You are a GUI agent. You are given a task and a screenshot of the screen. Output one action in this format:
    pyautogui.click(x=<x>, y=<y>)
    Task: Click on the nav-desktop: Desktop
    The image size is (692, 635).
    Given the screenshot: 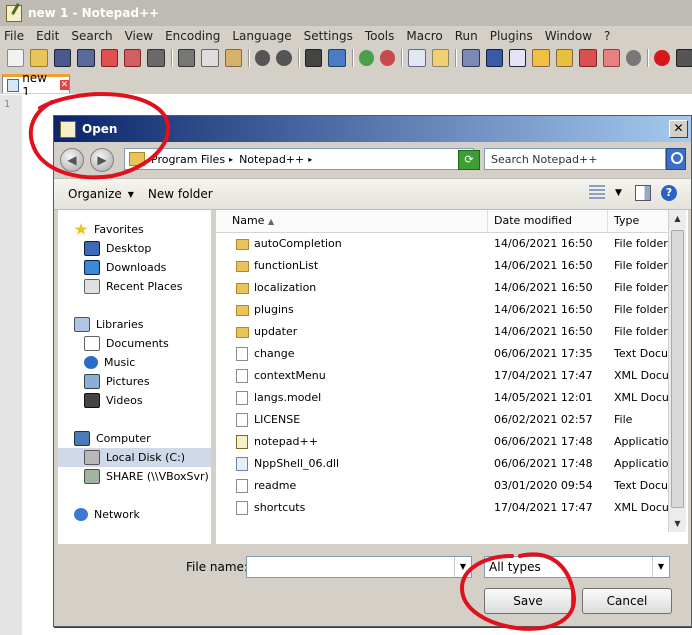 What is the action you would take?
    pyautogui.click(x=136, y=248)
    